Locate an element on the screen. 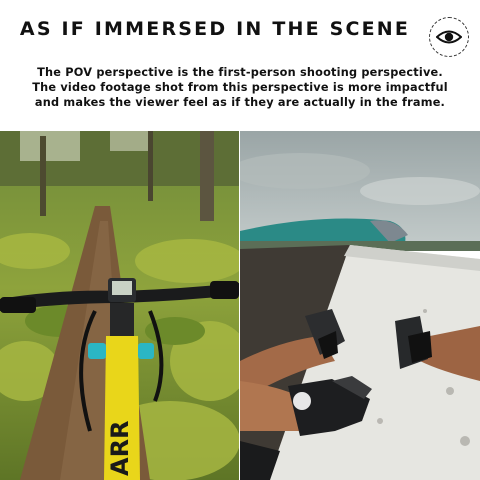 Image resolution: width=480 pixels, height=480 pixels. fork-brand-text: ARR is located at coordinates (120, 448).